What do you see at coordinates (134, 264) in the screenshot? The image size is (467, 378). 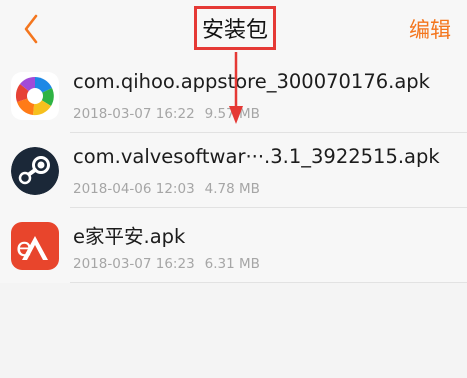 I see `file-date: 2018-03-07 16:23` at bounding box center [134, 264].